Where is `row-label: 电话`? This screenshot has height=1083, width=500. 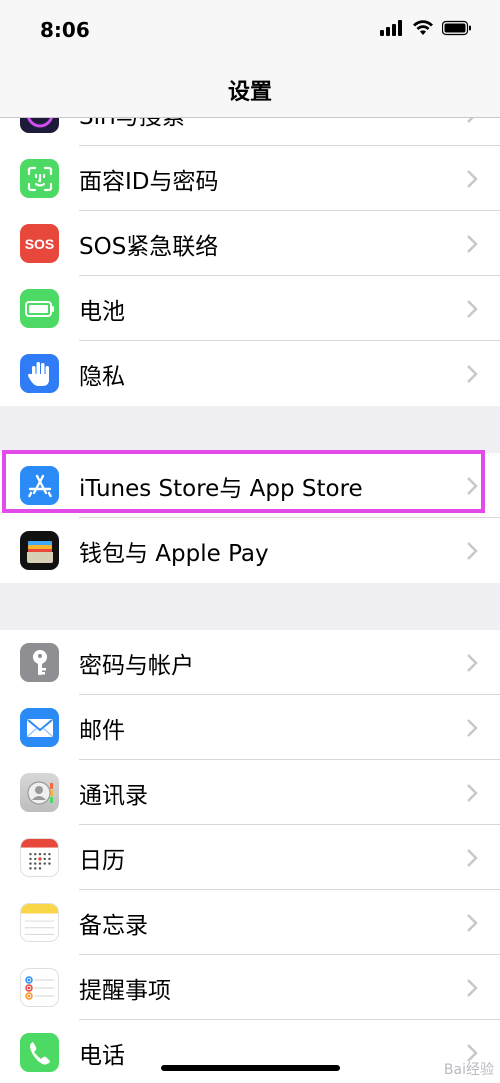 row-label: 电话 is located at coordinates (102, 1055).